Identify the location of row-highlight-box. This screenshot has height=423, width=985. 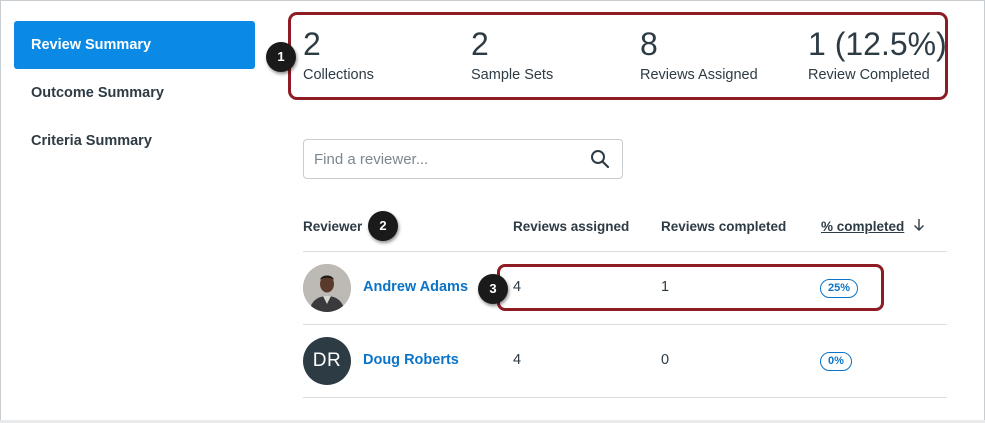
(690, 287).